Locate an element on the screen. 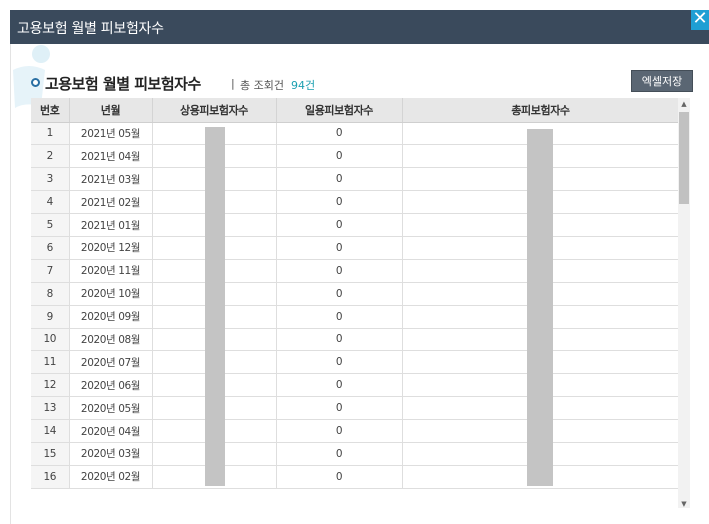 The width and height of the screenshot is (709, 524). table-row: 4 2021년 02월 0 is located at coordinates (355, 202).